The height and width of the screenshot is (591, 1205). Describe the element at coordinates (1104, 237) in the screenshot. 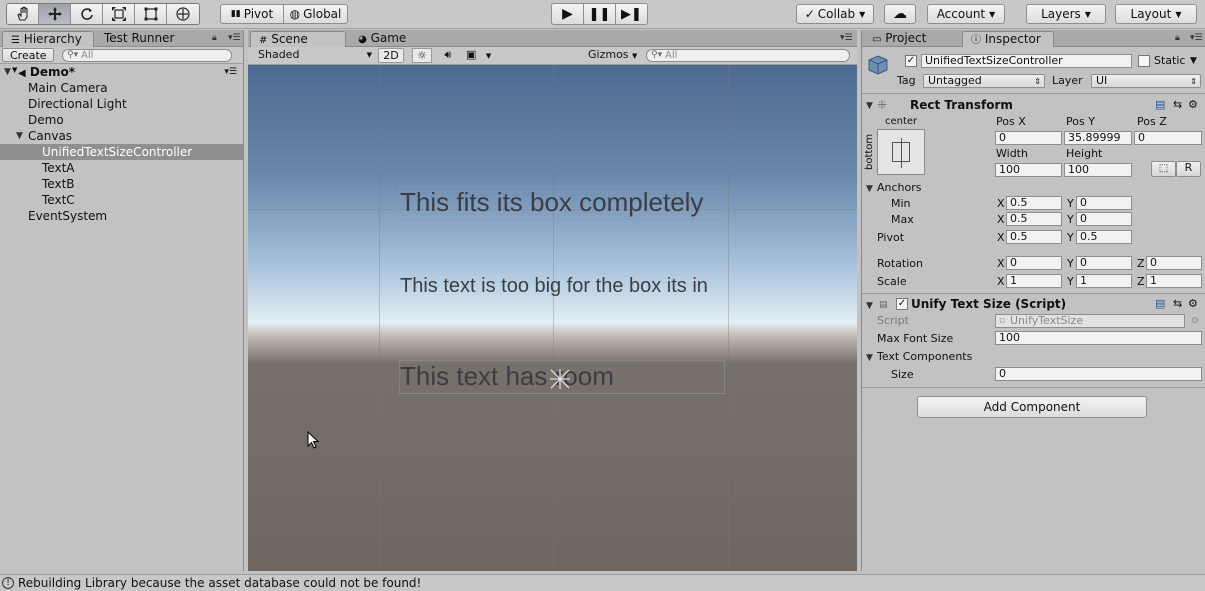

I see `pivot-y-field: 0.5` at that location.